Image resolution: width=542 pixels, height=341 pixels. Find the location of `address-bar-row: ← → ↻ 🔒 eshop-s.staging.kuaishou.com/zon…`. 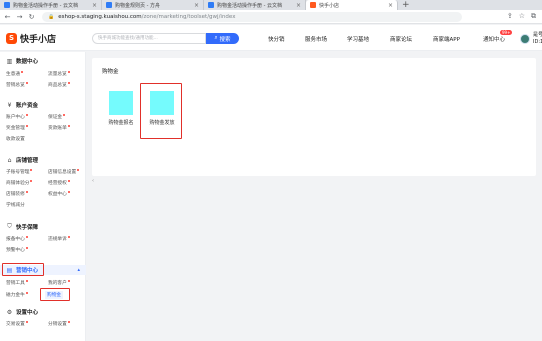

address-bar-row: ← → ↻ 🔒 eshop-s.staging.kuaishou.com/zon… is located at coordinates (271, 17).